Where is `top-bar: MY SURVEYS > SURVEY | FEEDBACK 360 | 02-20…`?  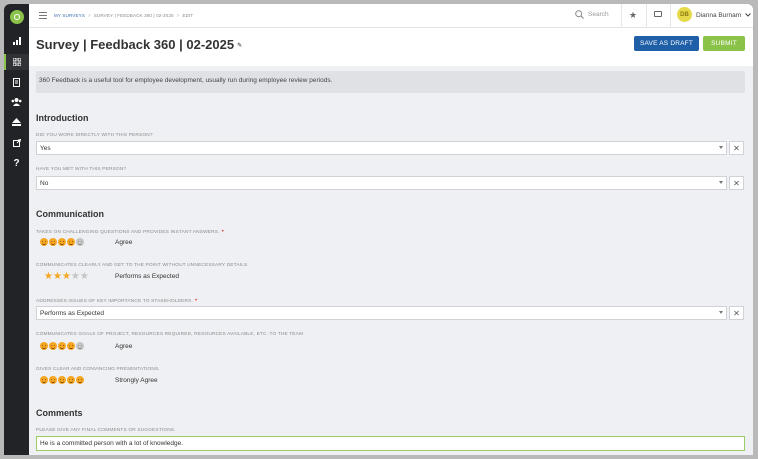 top-bar: MY SURVEYS > SURVEY | FEEDBACK 360 | 02-20… is located at coordinates (391, 16).